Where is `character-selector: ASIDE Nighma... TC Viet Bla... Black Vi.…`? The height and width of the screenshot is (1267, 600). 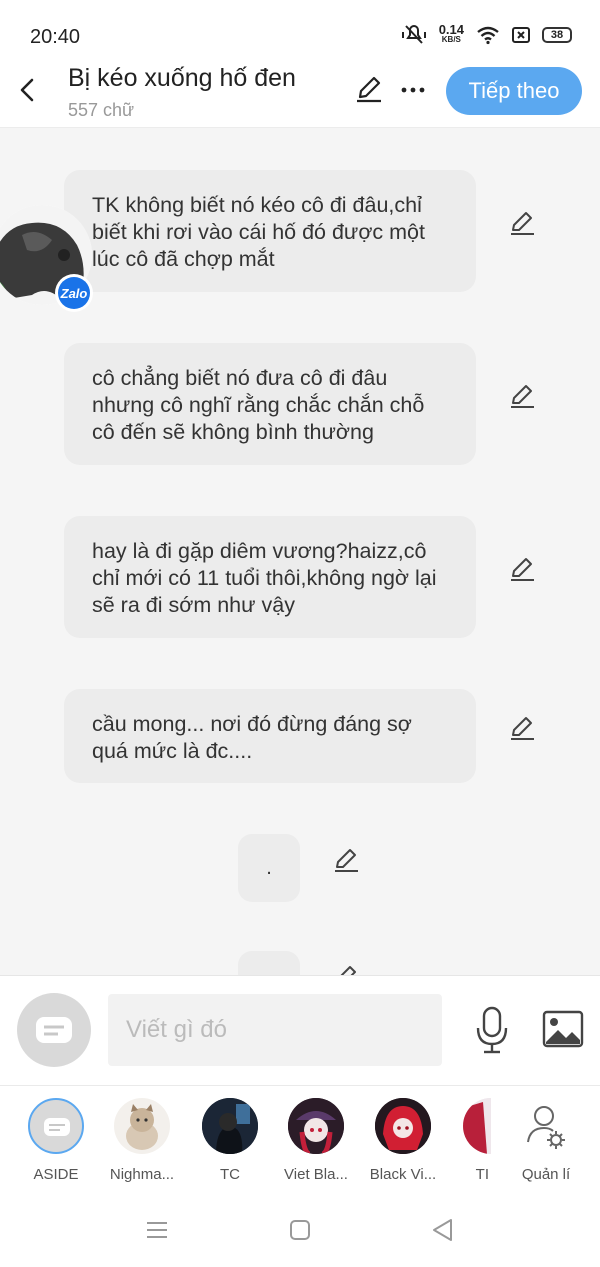
character-selector: ASIDE Nighma... TC Viet Bla... Black Vi.… is located at coordinates (300, 1139).